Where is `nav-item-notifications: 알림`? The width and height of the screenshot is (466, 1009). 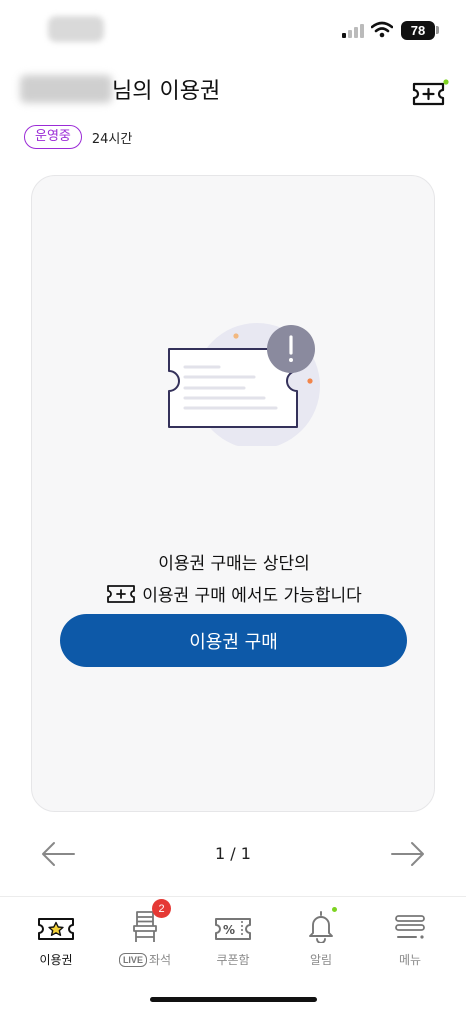
nav-item-notifications: 알림 is located at coordinates (321, 937).